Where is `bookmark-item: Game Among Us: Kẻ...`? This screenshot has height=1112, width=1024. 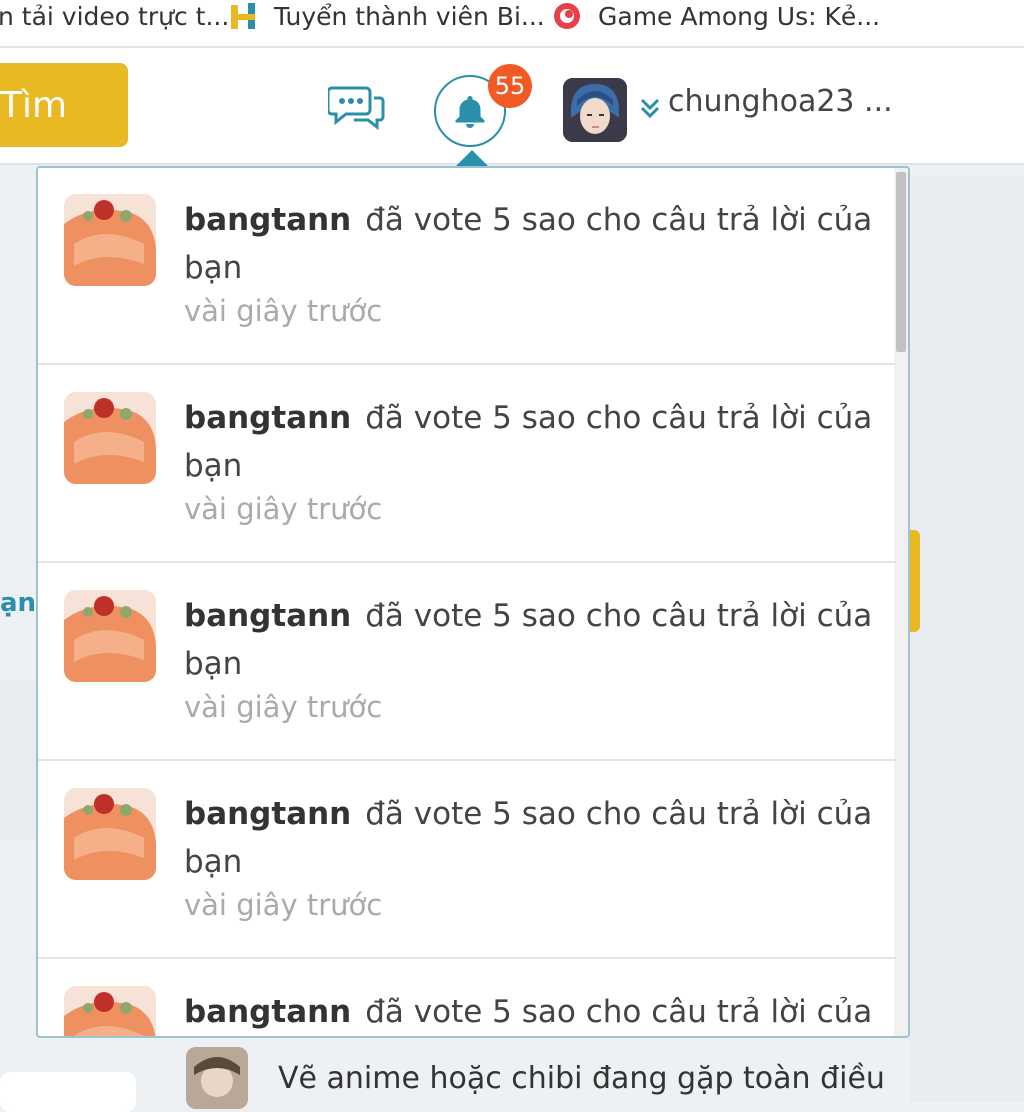 bookmark-item: Game Among Us: Kẻ... is located at coordinates (716, 16).